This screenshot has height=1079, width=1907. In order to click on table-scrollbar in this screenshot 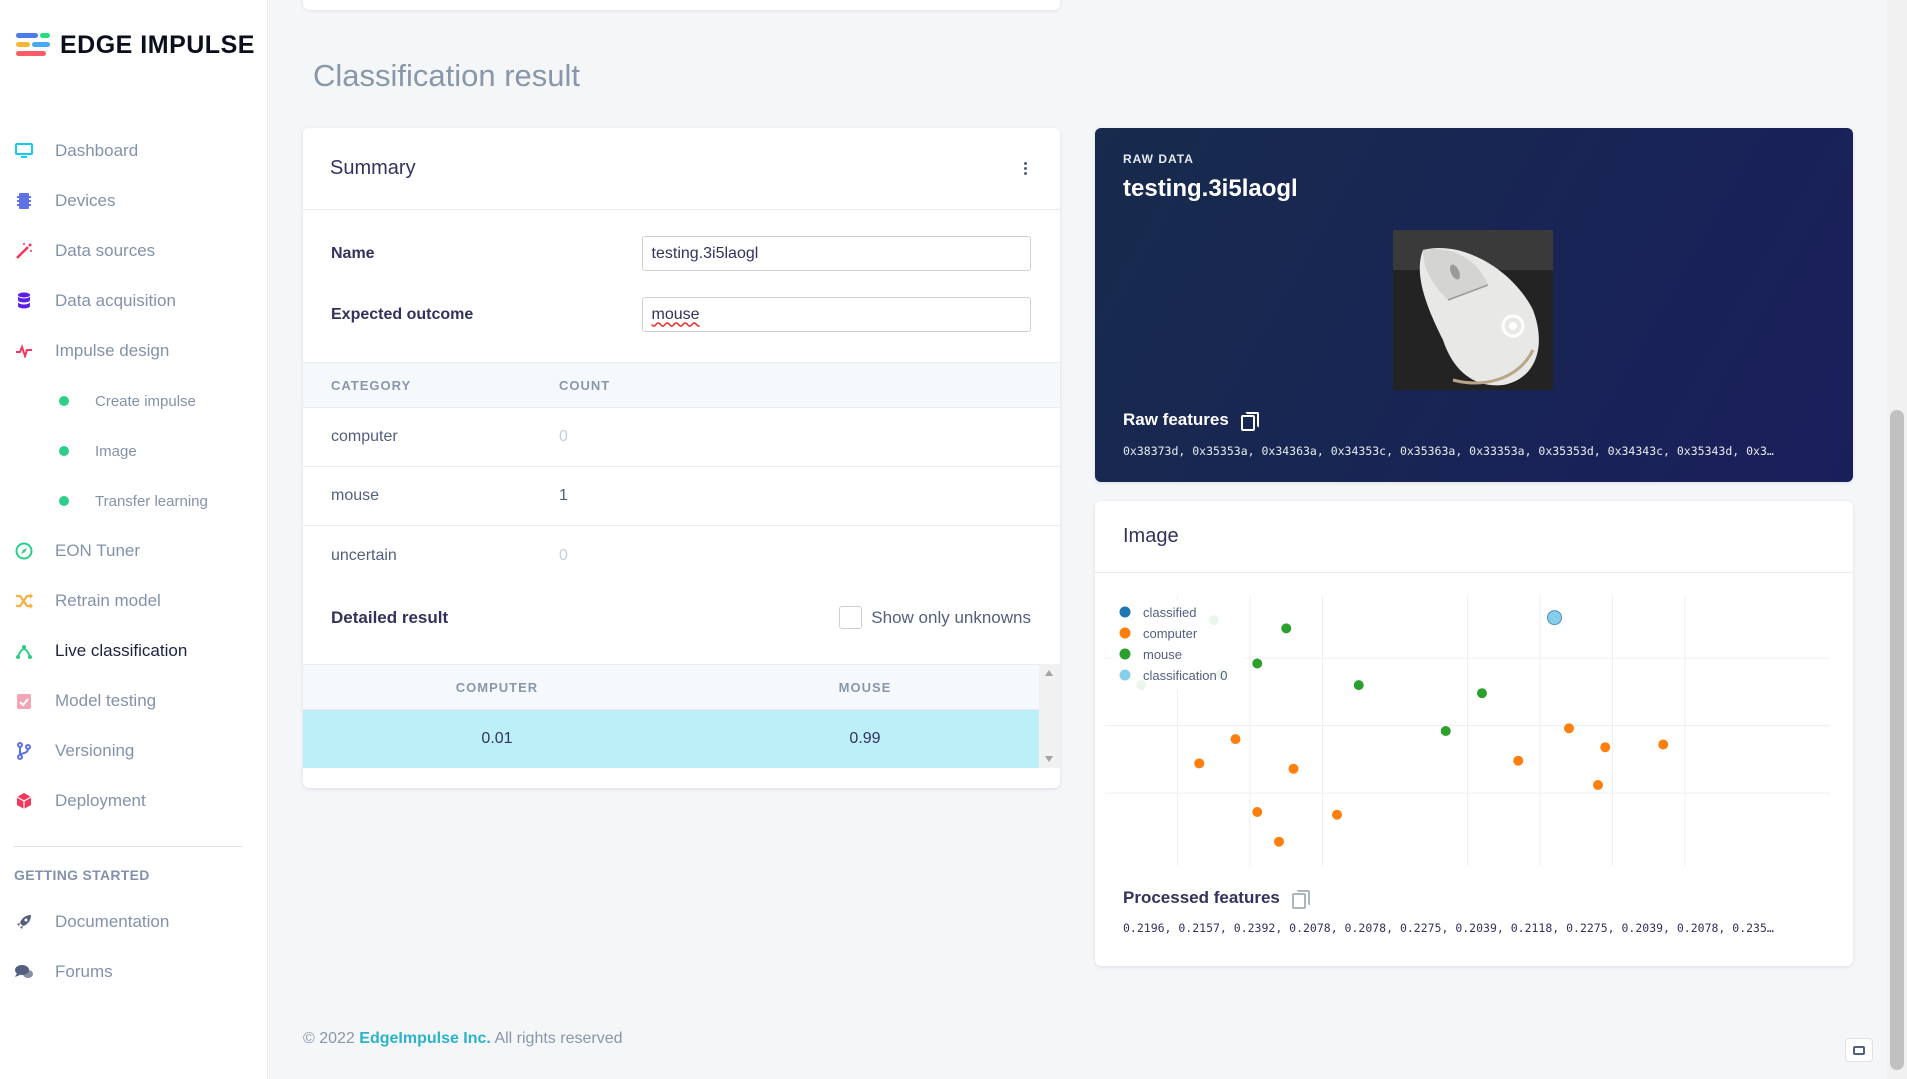, I will do `click(1049, 716)`.